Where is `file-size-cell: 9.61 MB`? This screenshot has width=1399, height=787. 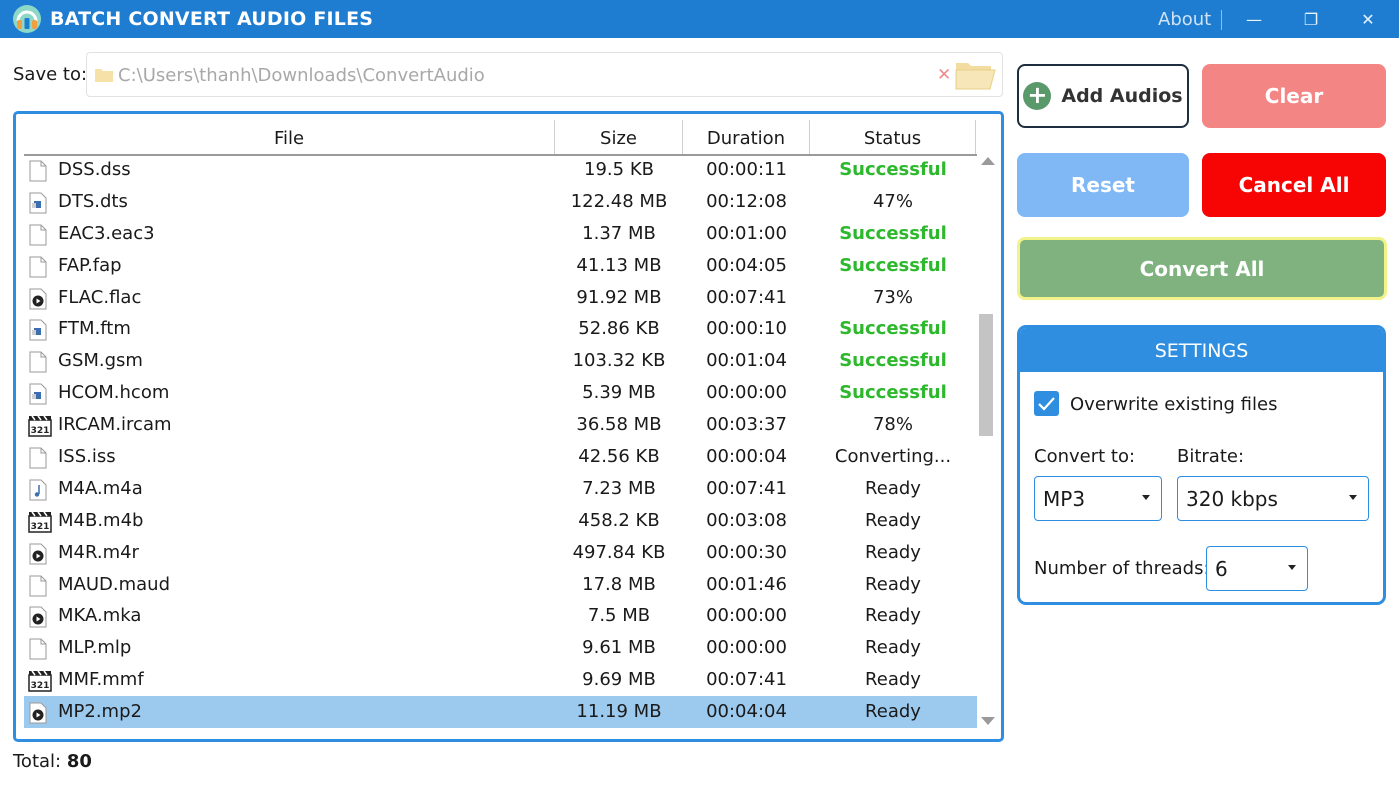 file-size-cell: 9.61 MB is located at coordinates (619, 648).